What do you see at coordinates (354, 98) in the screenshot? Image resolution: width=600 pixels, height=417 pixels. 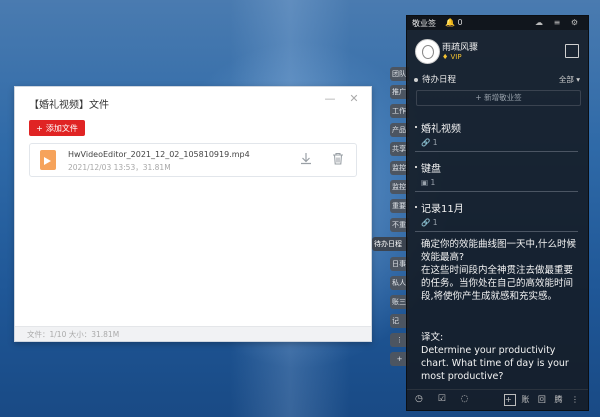 I see `close-icon: ✕` at bounding box center [354, 98].